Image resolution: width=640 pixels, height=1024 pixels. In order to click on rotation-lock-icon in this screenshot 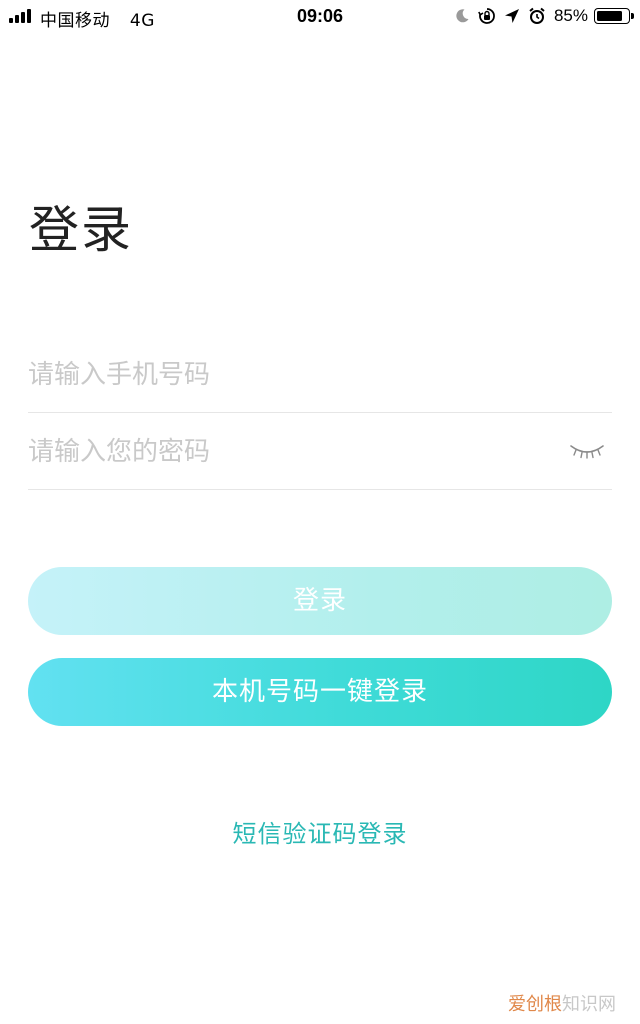, I will do `click(487, 16)`.